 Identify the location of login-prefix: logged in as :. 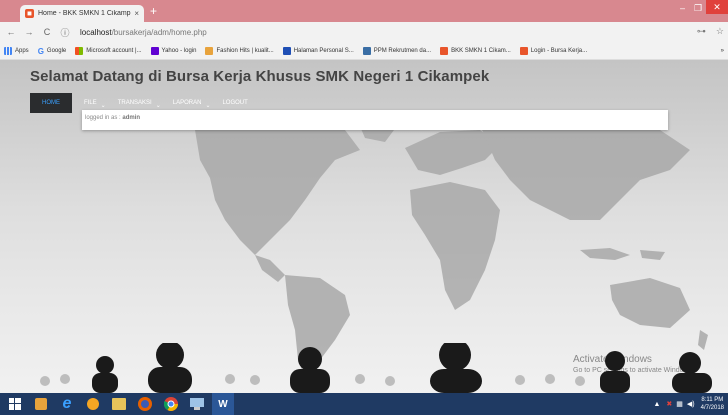
(104, 118).